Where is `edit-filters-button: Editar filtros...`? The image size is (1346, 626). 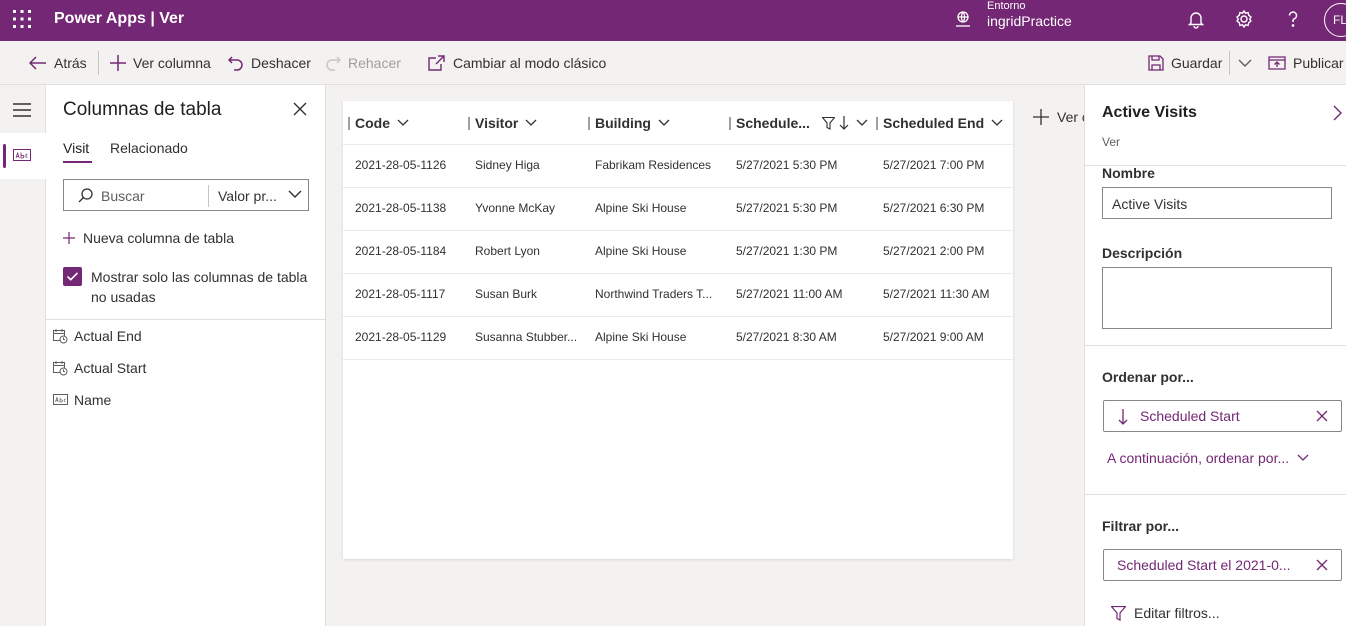
edit-filters-button: Editar filtros... is located at coordinates (1165, 613).